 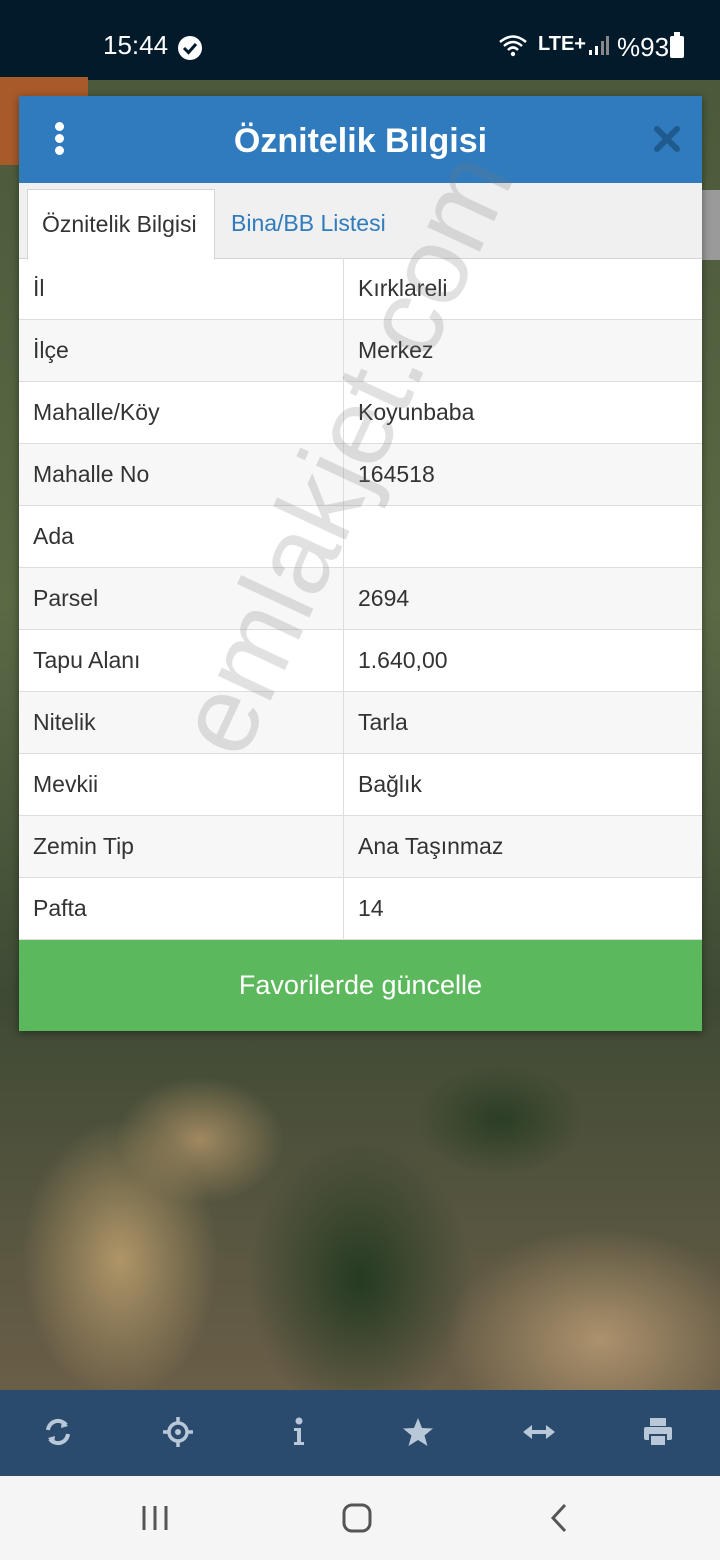 What do you see at coordinates (181, 908) in the screenshot?
I see `attribute-key: Pafta` at bounding box center [181, 908].